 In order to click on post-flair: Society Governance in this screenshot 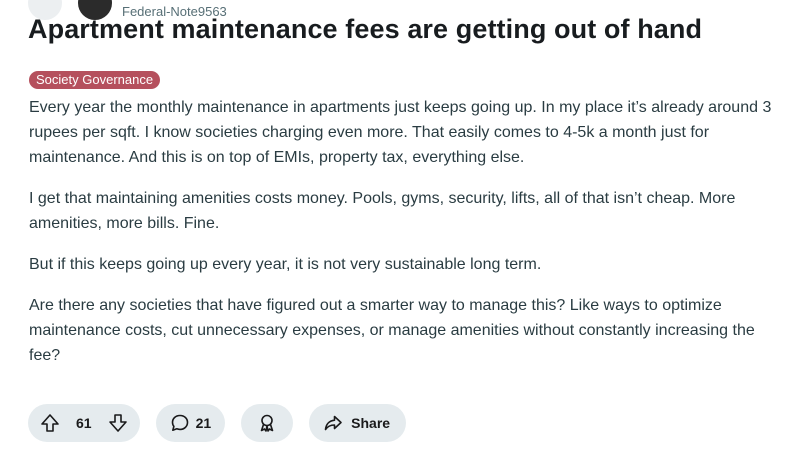, I will do `click(95, 80)`.